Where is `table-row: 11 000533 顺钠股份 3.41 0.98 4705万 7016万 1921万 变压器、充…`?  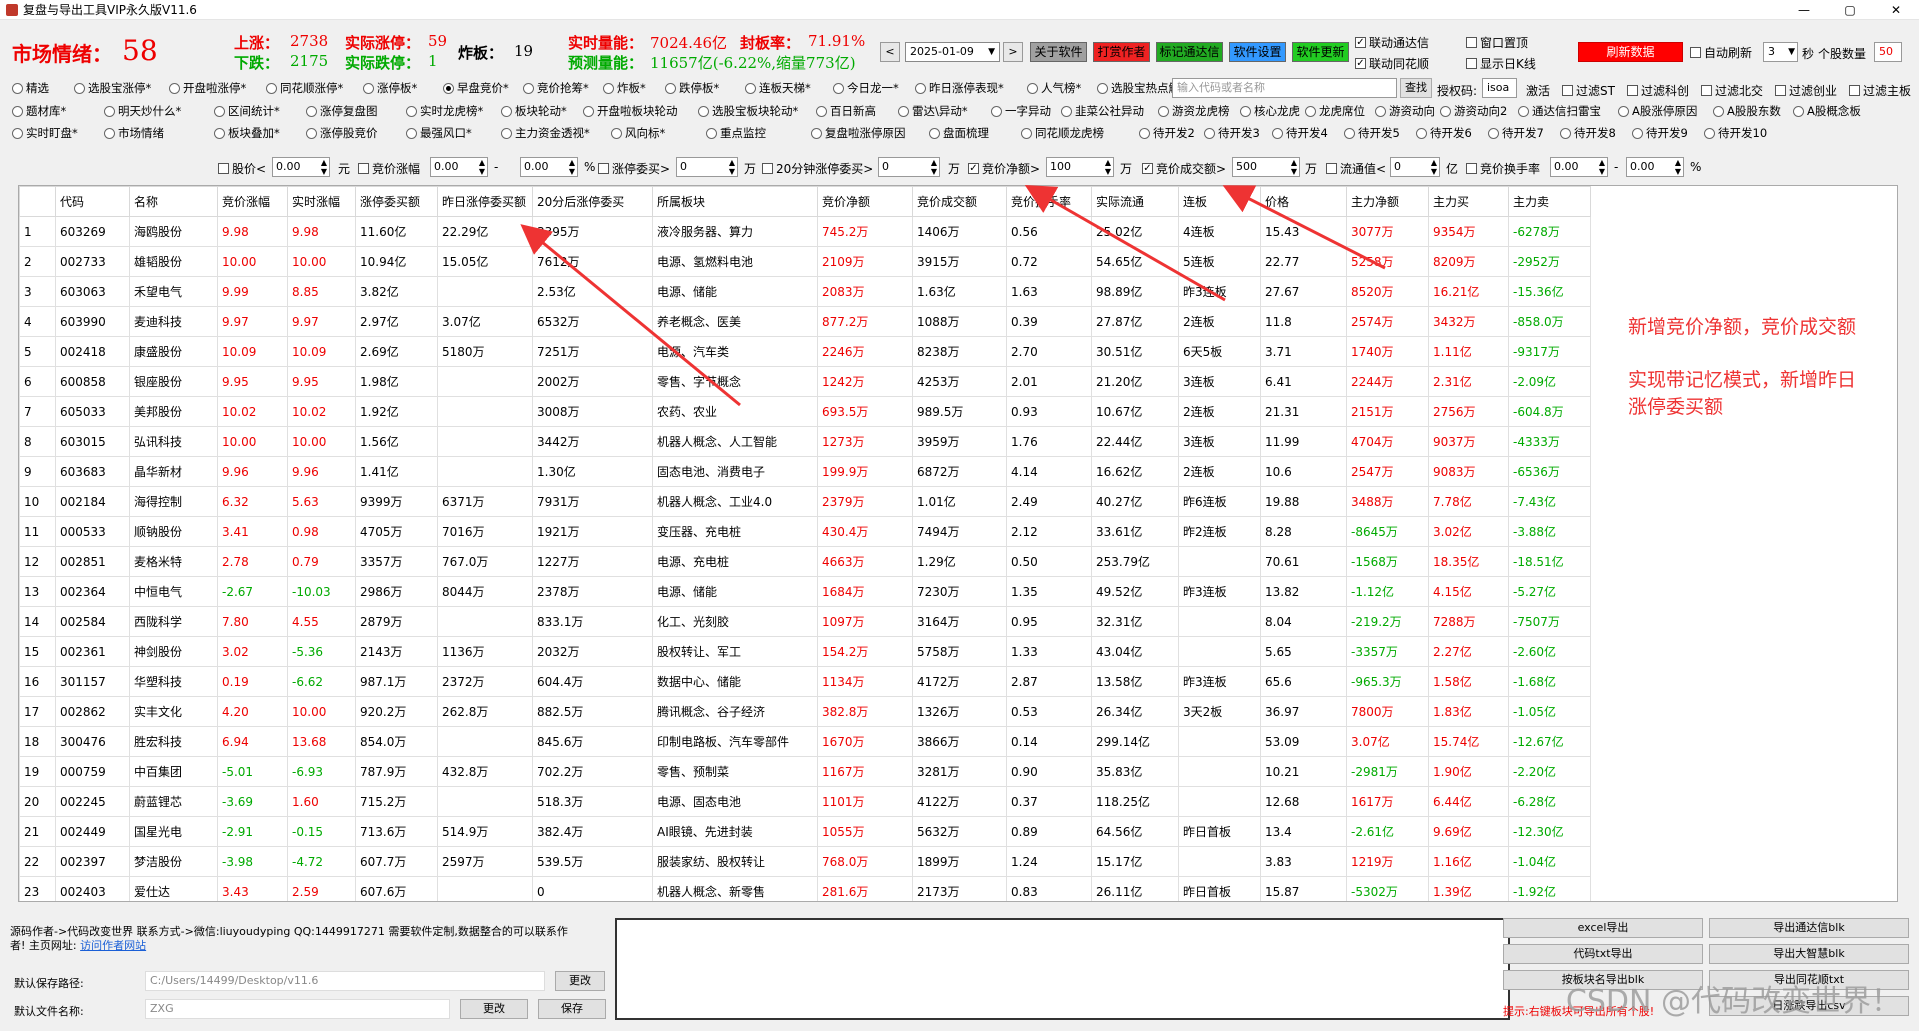
table-row: 11 000533 顺钠股份 3.41 0.98 4705万 7016万 1921万 变压器、充… is located at coordinates (805, 531).